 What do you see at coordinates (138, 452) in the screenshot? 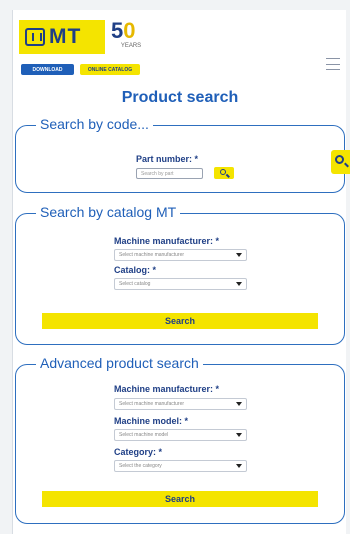
I see `category-label: Category: *` at bounding box center [138, 452].